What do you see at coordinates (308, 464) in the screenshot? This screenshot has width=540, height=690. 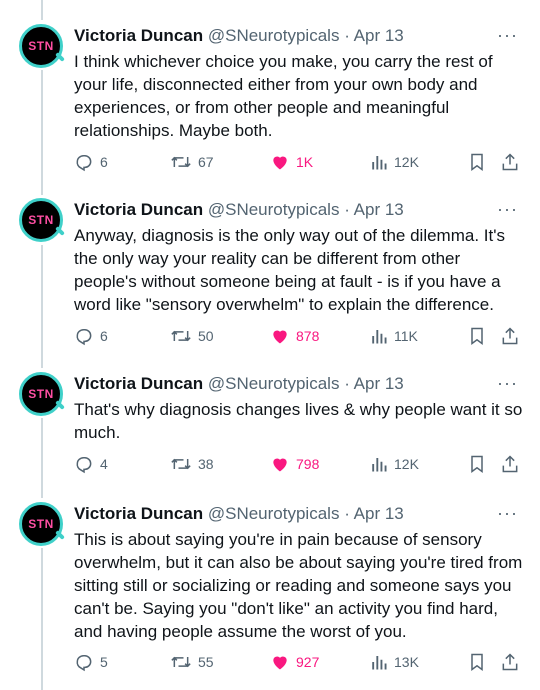 I see `like-count: 798` at bounding box center [308, 464].